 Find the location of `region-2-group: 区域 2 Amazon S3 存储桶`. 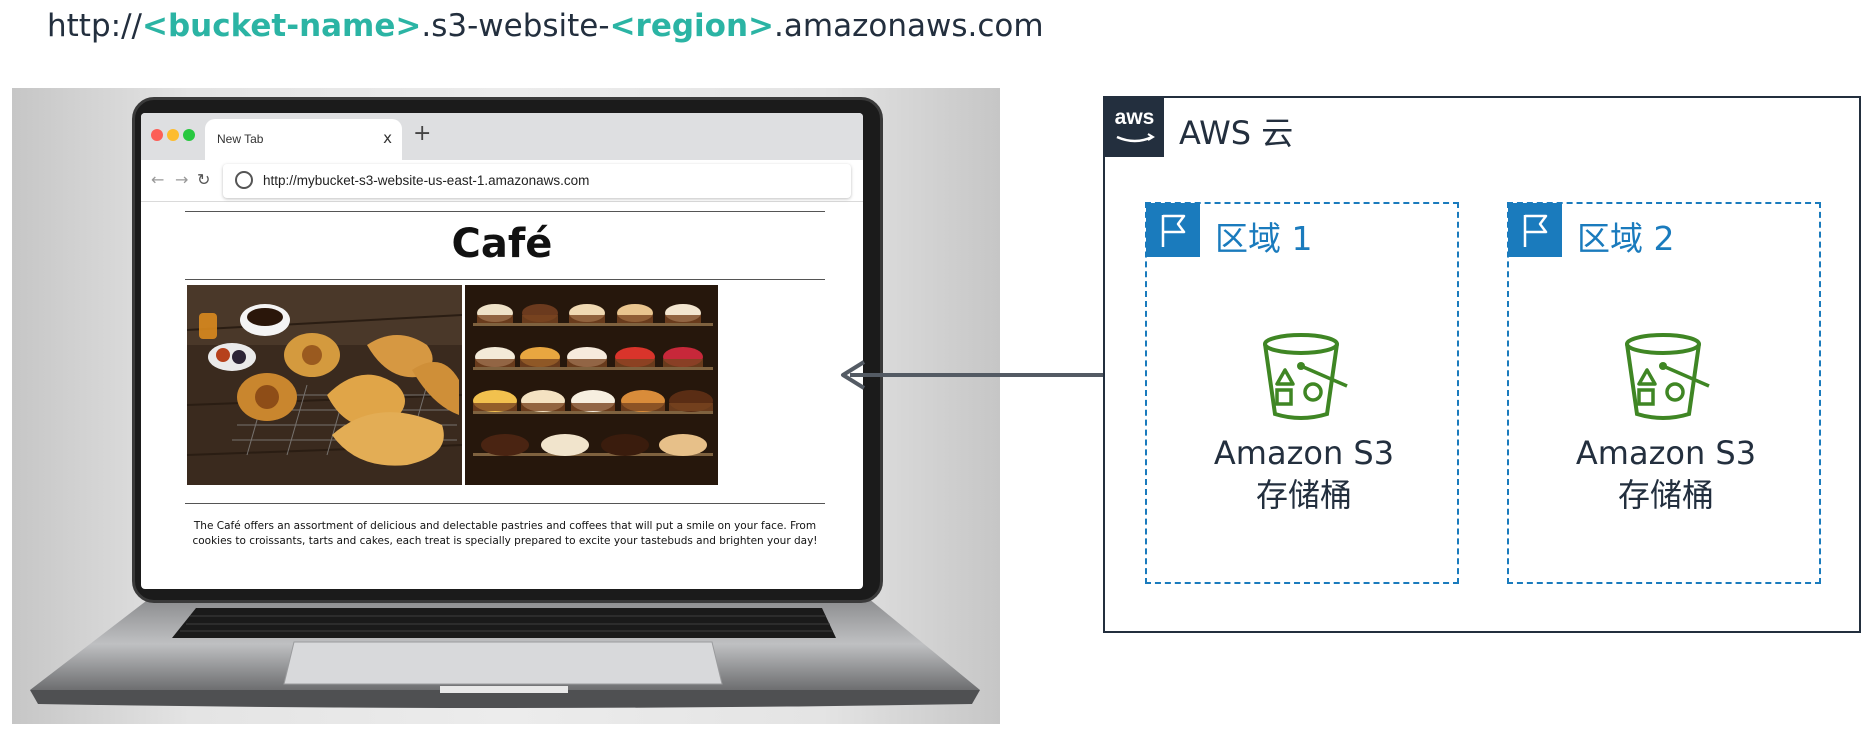

region-2-group: 区域 2 Amazon S3 存储桶 is located at coordinates (1664, 393).